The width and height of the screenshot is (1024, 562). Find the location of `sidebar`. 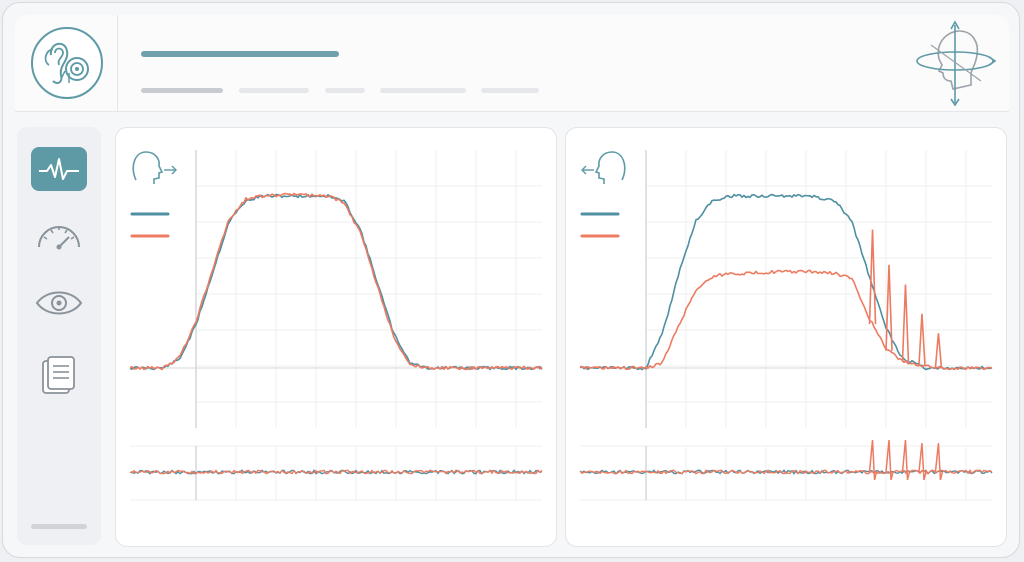

sidebar is located at coordinates (59, 336).